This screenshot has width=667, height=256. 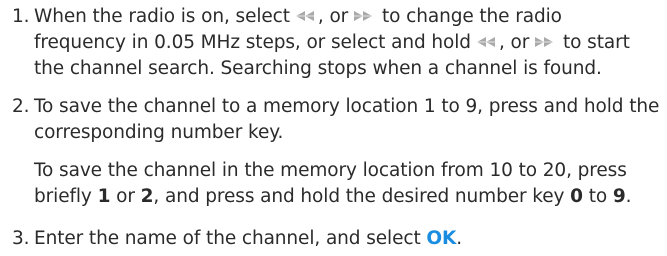 What do you see at coordinates (21, 238) in the screenshot?
I see `step-number: 3.` at bounding box center [21, 238].